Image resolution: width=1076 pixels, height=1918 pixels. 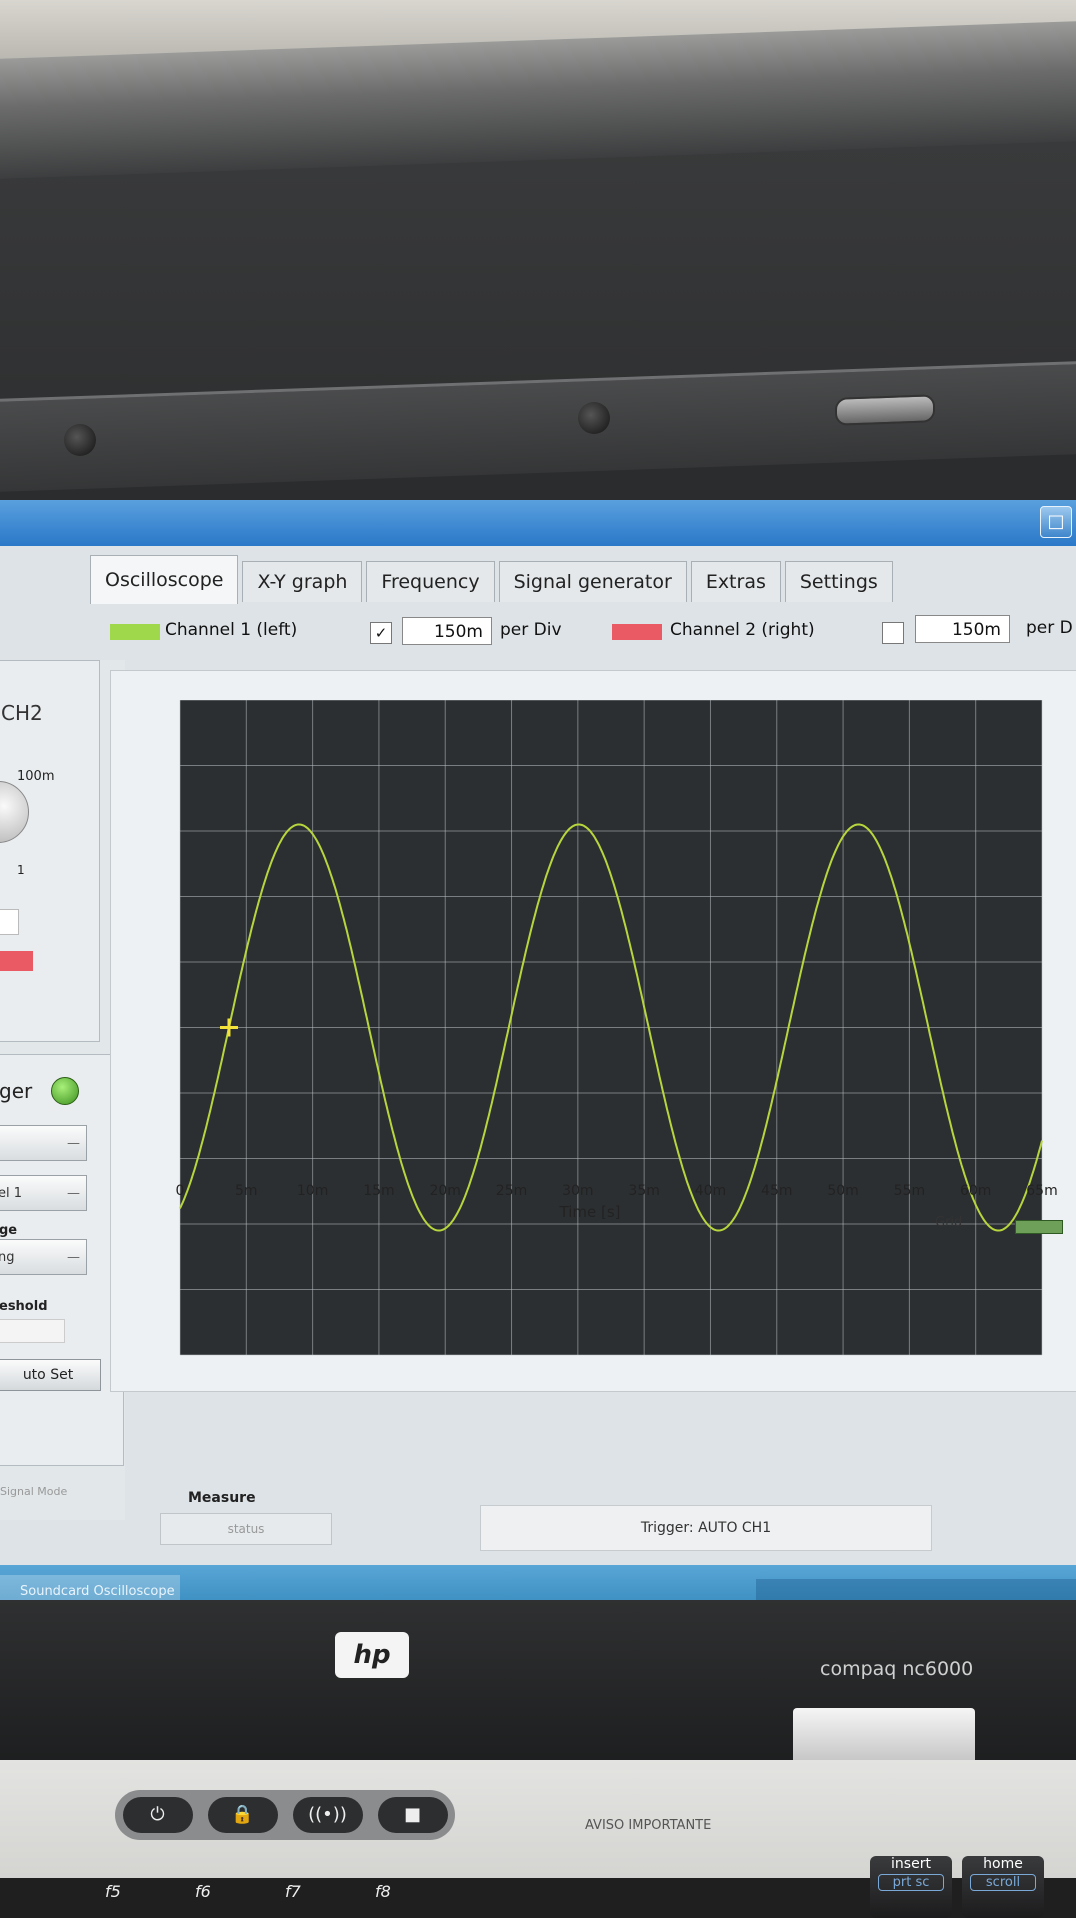 I want to click on measure-label: Measure, so click(x=222, y=1498).